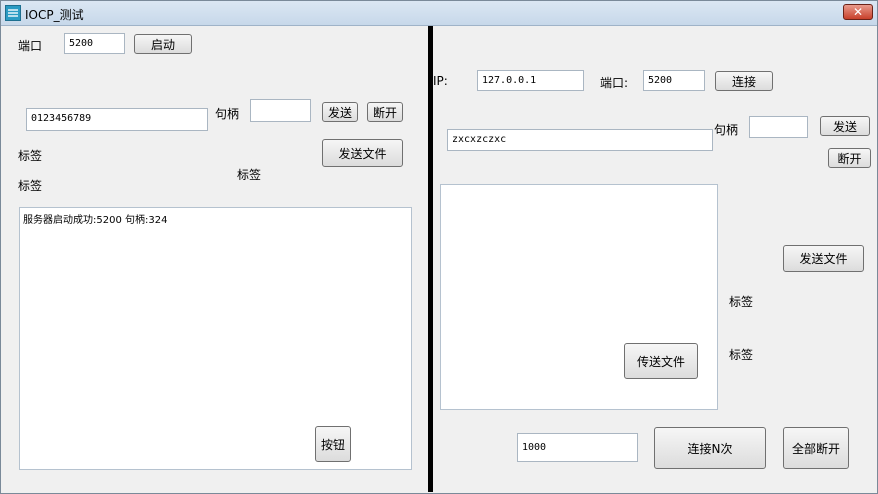  Describe the element at coordinates (280, 110) in the screenshot. I see `server-handle-input` at that location.